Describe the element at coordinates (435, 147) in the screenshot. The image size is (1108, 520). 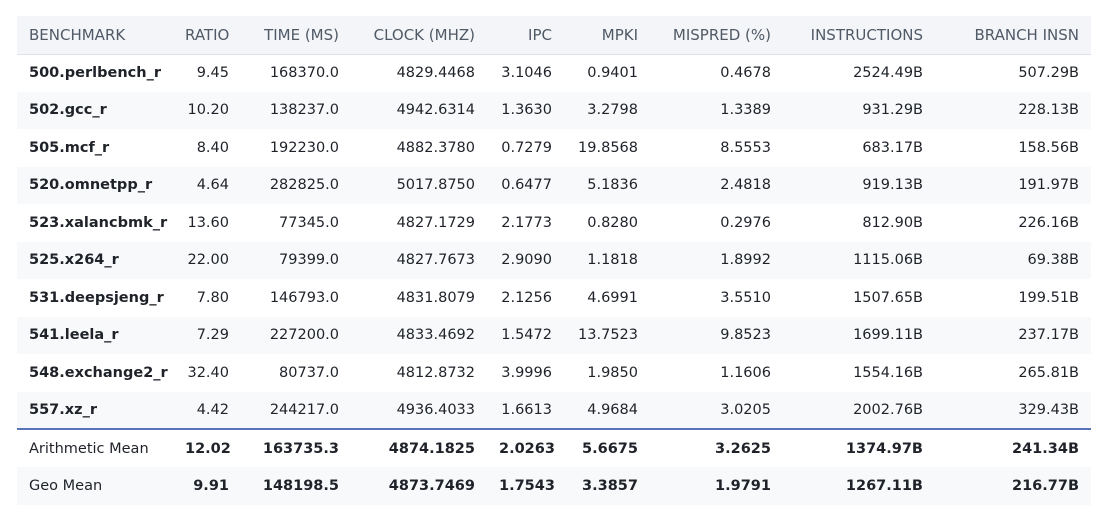
I see `cell-clock: 4882.3780` at that location.